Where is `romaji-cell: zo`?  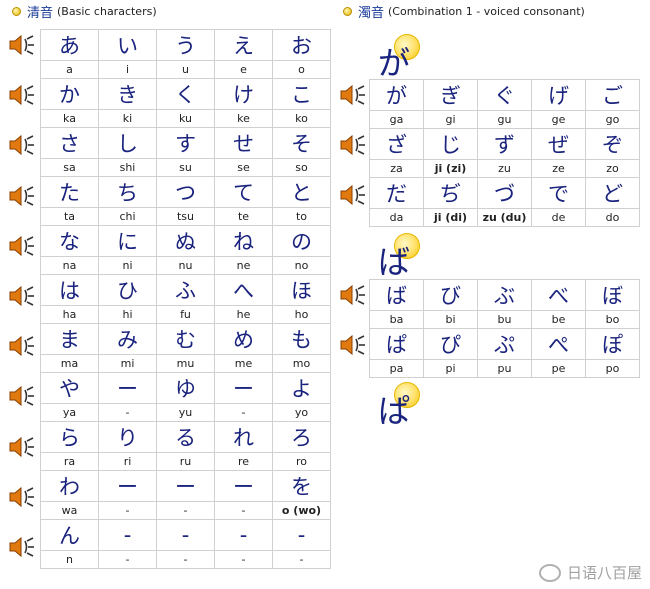
romaji-cell: zo is located at coordinates (612, 168).